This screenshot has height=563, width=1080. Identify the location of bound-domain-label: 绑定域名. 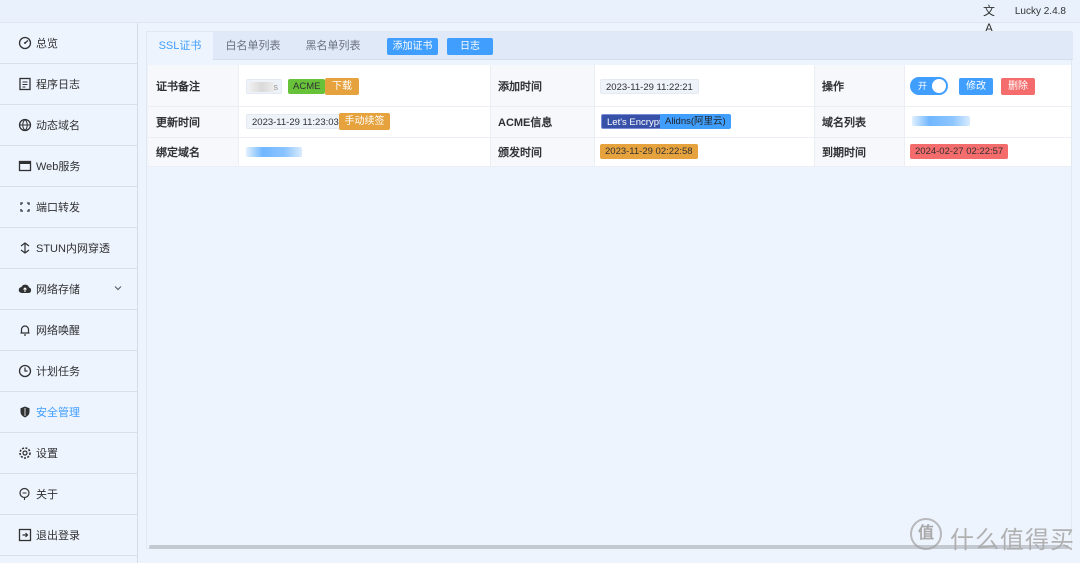
(178, 153).